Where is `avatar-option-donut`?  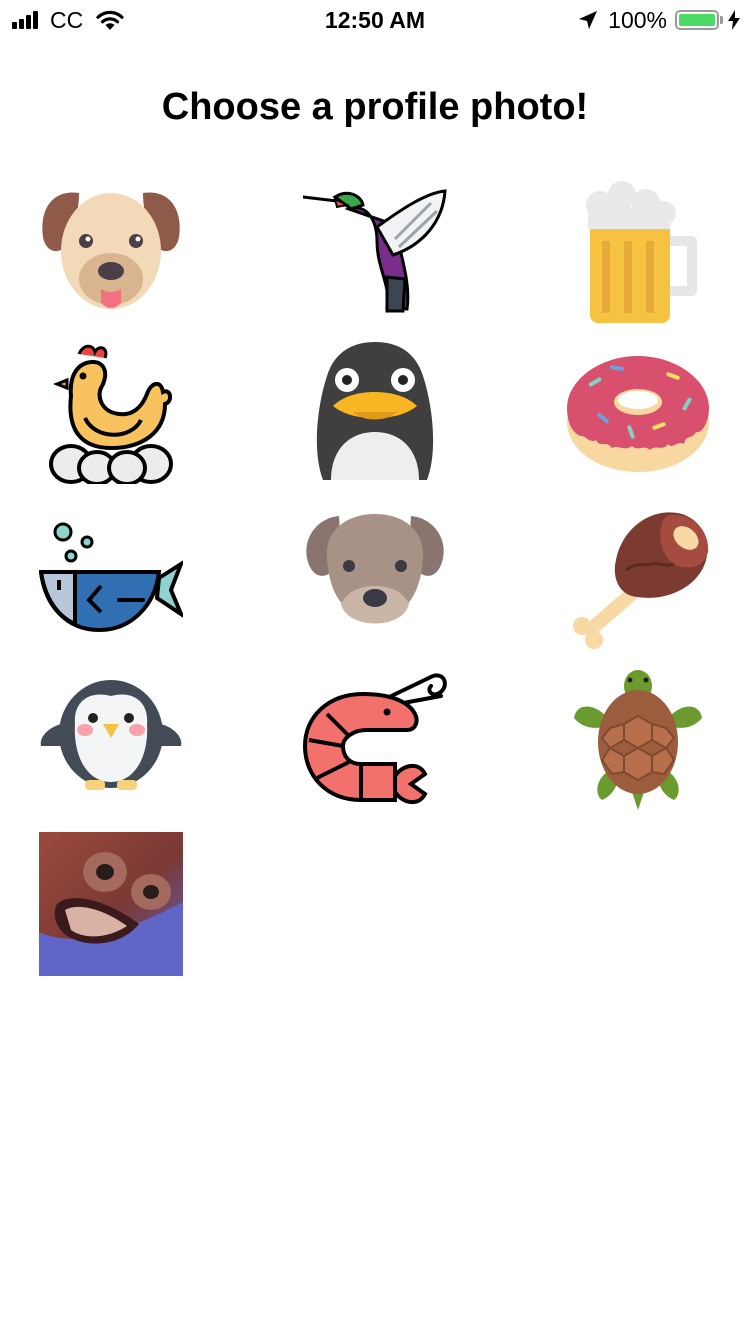
avatar-option-donut is located at coordinates (638, 412).